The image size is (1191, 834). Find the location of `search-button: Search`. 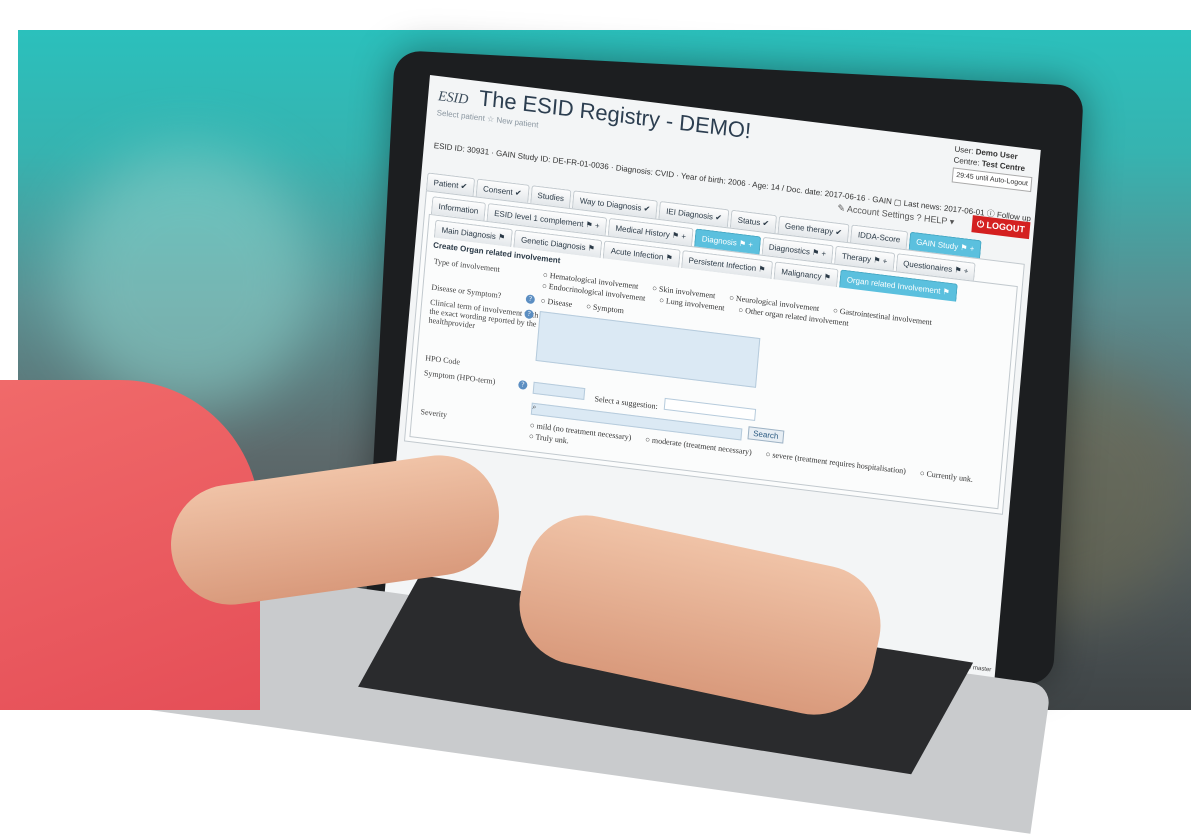

search-button: Search is located at coordinates (765, 435).